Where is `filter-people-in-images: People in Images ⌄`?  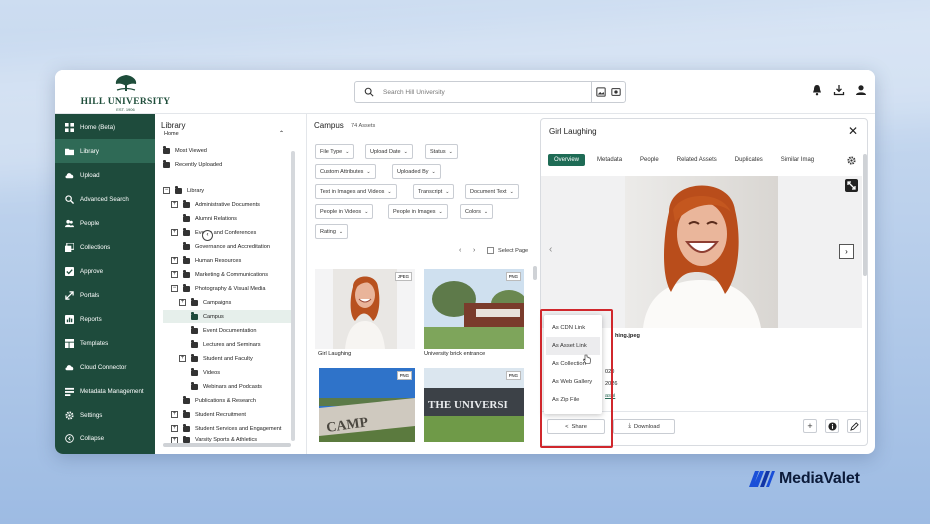 filter-people-in-images: People in Images ⌄ is located at coordinates (418, 211).